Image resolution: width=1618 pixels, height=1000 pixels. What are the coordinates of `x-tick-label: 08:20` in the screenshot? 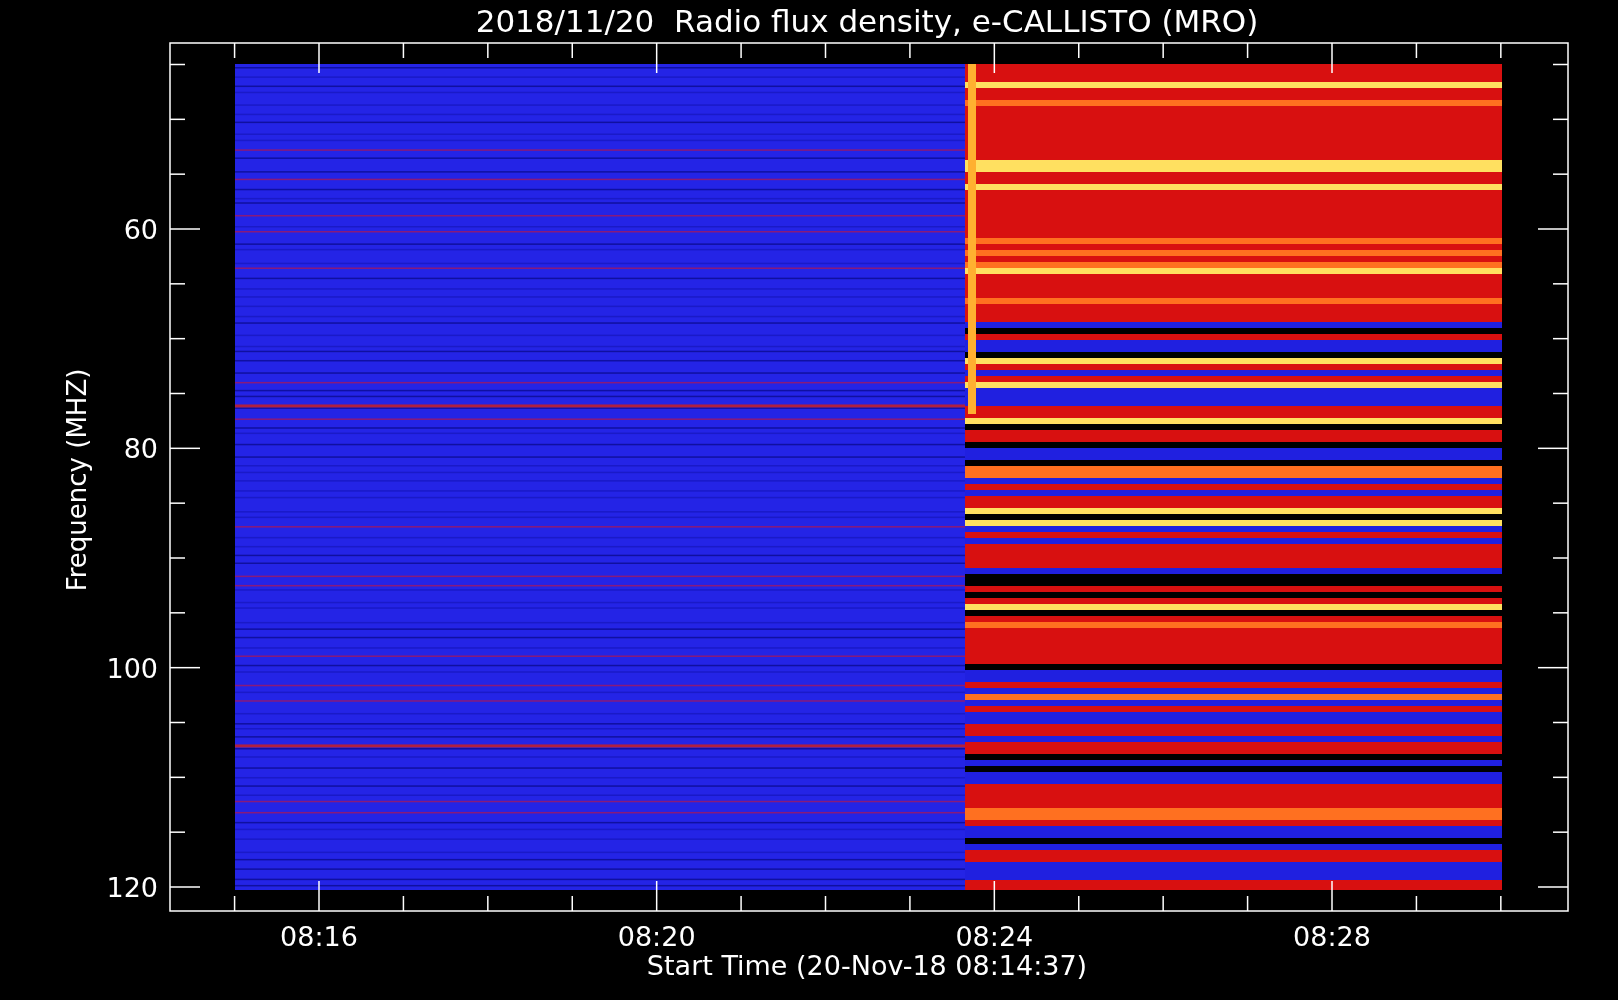 It's located at (656, 936).